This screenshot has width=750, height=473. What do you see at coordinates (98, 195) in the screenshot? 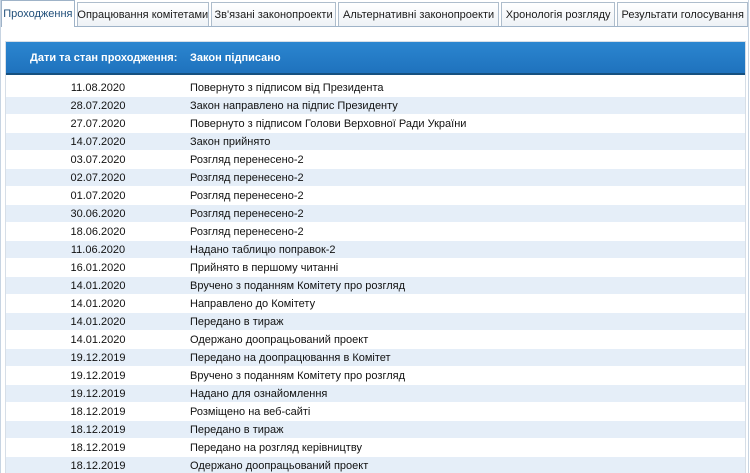
I see `event-date: 01.07.2020` at bounding box center [98, 195].